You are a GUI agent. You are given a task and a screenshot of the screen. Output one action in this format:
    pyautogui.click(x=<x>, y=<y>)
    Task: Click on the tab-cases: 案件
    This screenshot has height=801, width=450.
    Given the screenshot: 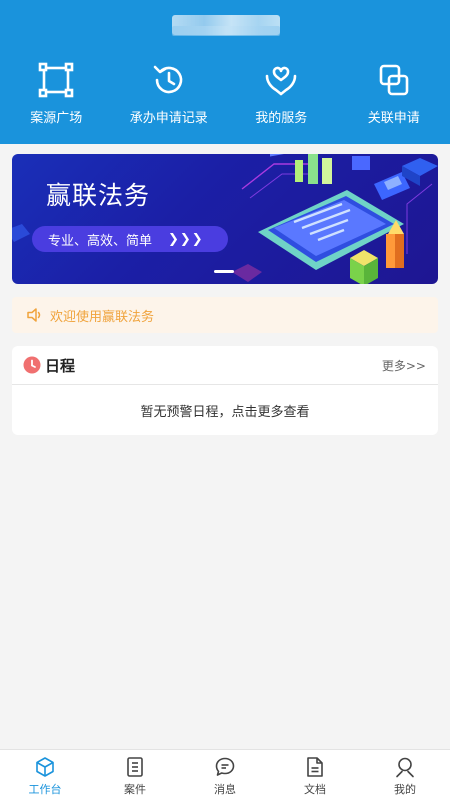 What is the action you would take?
    pyautogui.click(x=135, y=775)
    